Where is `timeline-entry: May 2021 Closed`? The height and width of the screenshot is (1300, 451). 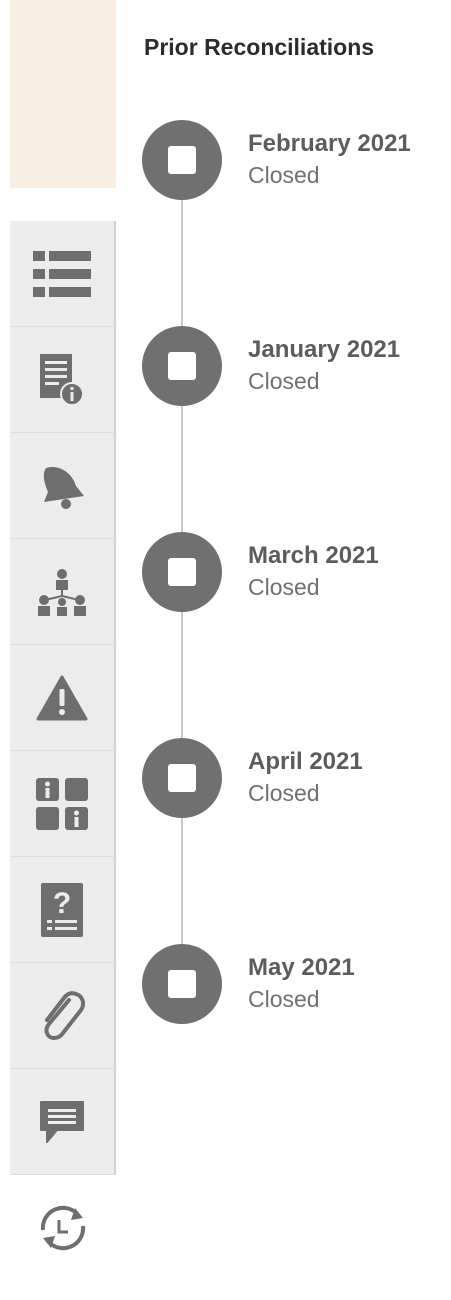 timeline-entry: May 2021 Closed is located at coordinates (225, 994).